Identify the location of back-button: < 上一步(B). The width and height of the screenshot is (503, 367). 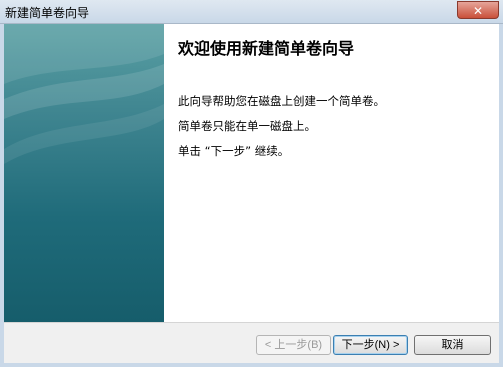
(293, 345).